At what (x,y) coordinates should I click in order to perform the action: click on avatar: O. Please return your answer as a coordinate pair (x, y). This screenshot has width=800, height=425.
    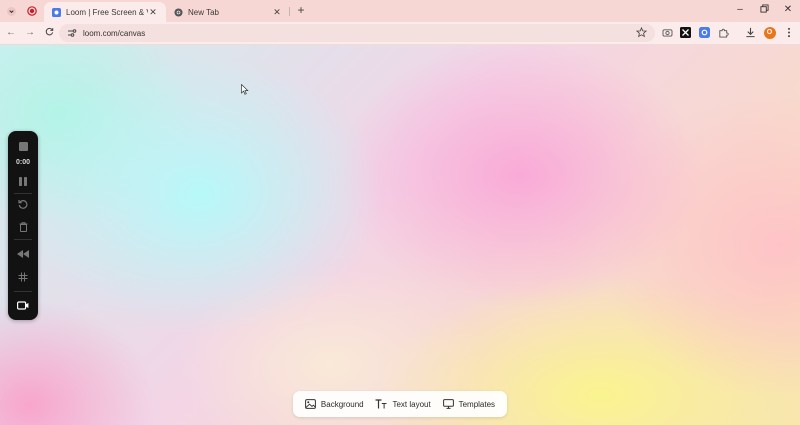
    Looking at the image, I should click on (769, 32).